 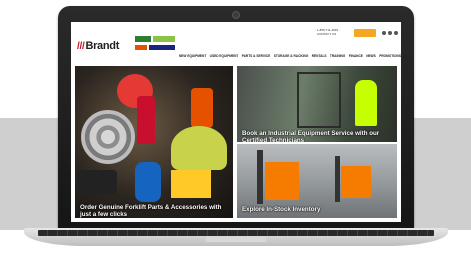 What do you see at coordinates (371, 56) in the screenshot?
I see `nav-news: NEWS` at bounding box center [371, 56].